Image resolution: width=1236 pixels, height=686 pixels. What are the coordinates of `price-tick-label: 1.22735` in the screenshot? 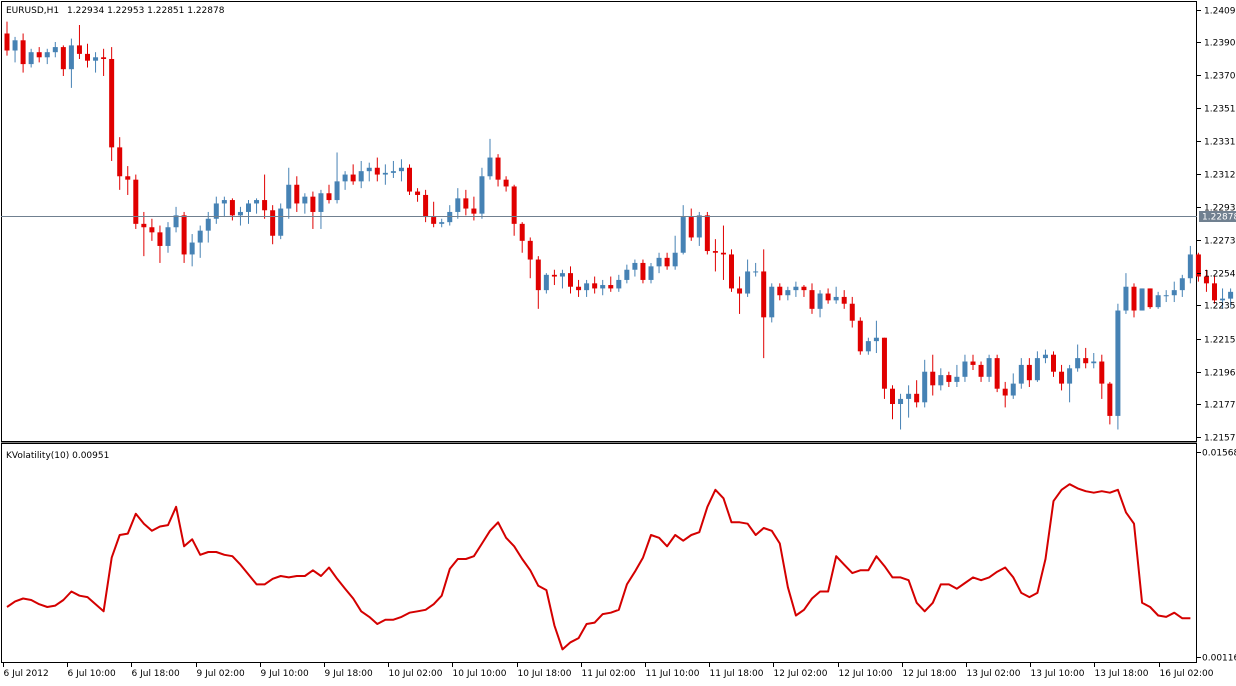 It's located at (1220, 242).